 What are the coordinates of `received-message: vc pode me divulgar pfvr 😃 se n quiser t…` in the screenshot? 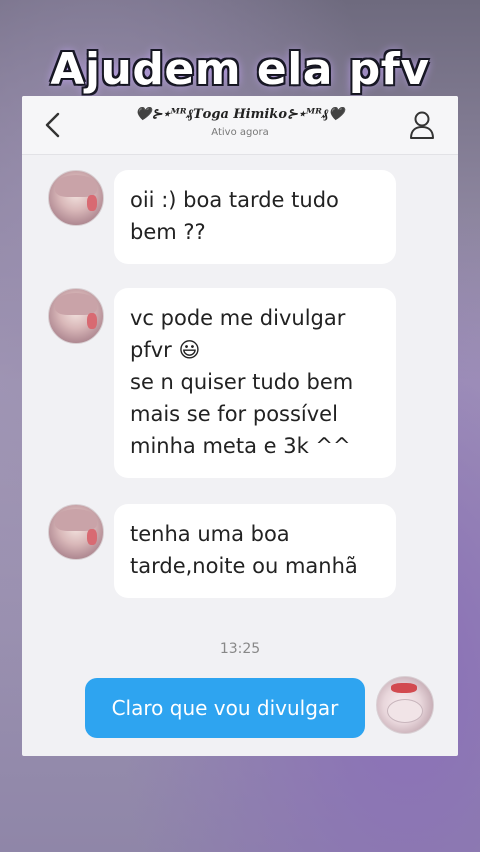 It's located at (255, 383).